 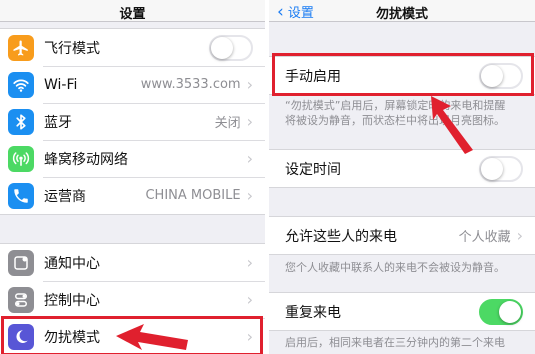 I want to click on airplane-icon, so click(x=21, y=47).